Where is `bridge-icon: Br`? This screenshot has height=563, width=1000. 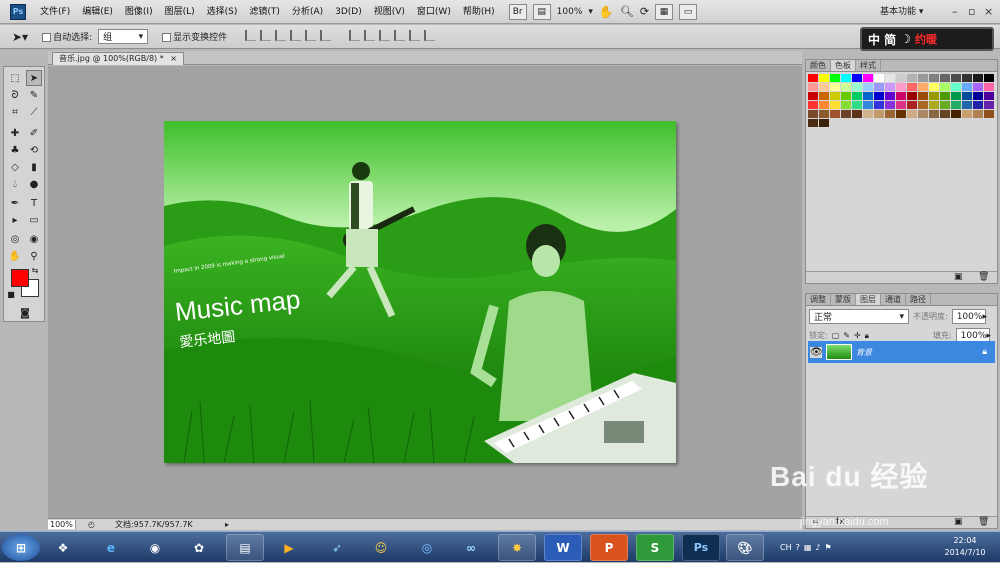
bridge-icon: Br is located at coordinates (517, 11).